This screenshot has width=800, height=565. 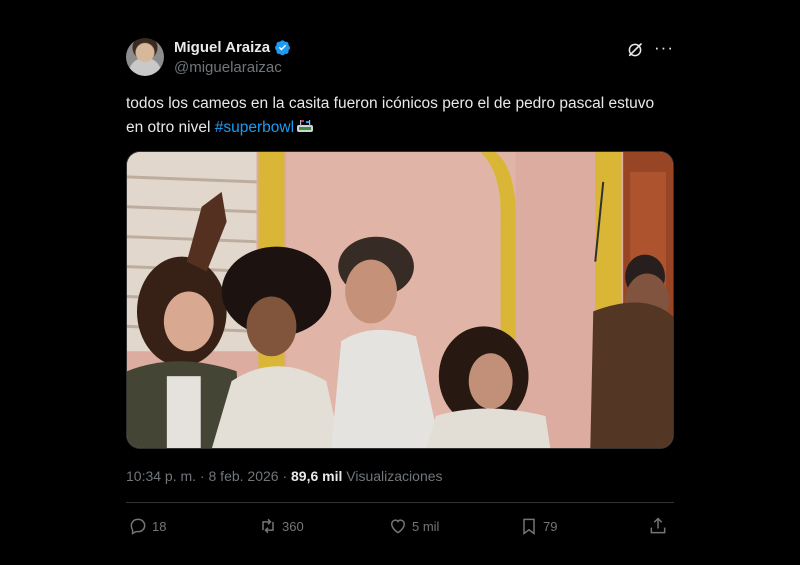 I want to click on hashtag-link: #superbowl, so click(x=254, y=127).